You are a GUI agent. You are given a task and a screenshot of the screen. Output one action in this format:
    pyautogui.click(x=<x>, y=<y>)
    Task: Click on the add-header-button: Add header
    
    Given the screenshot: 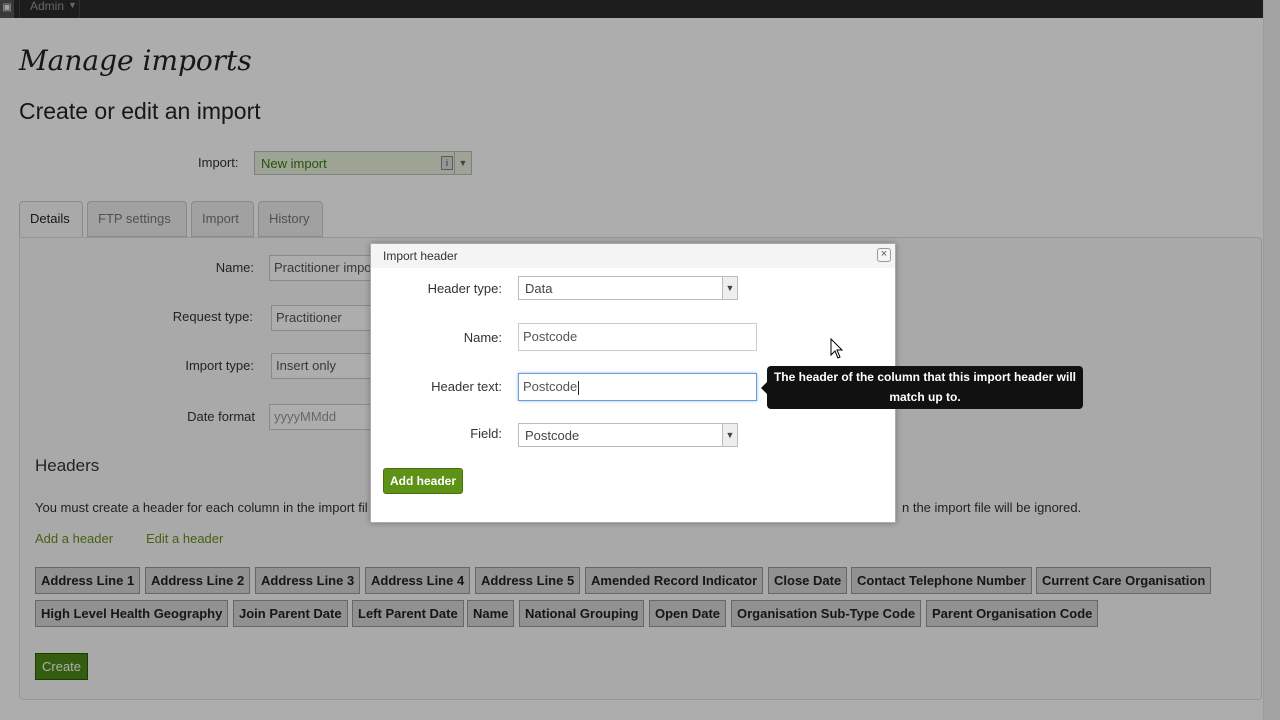 What is the action you would take?
    pyautogui.click(x=423, y=481)
    